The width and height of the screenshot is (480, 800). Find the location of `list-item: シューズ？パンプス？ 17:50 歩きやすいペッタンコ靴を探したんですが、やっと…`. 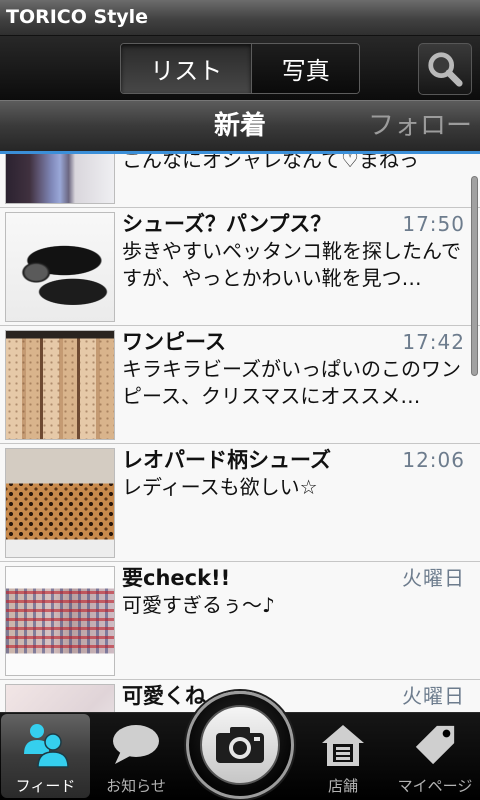

list-item: シューズ？パンプス？ 17:50 歩きやすいペッタンコ靴を探したんですが、やっと… is located at coordinates (240, 267).